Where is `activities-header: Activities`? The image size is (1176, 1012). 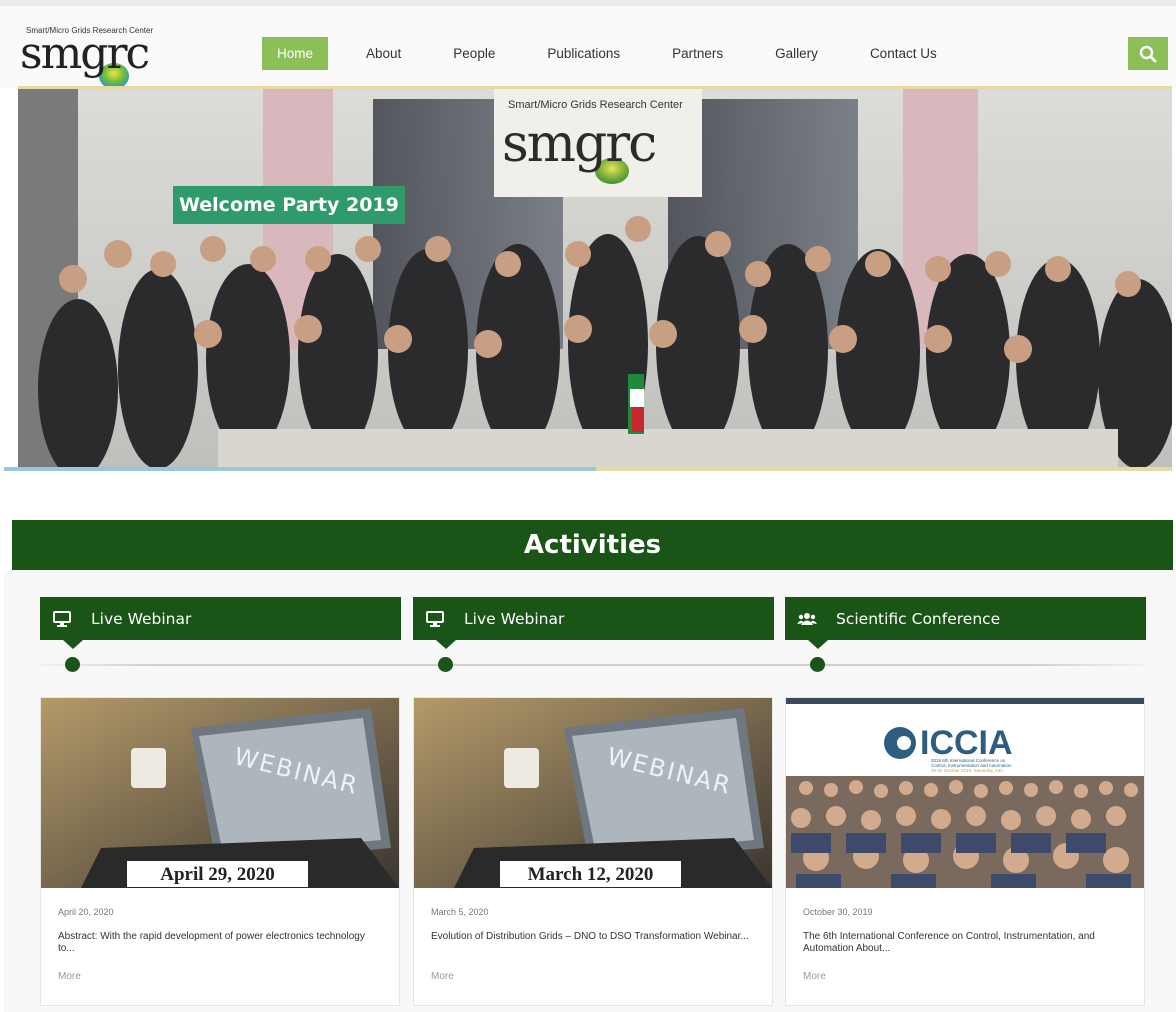
activities-header: Activities is located at coordinates (592, 545).